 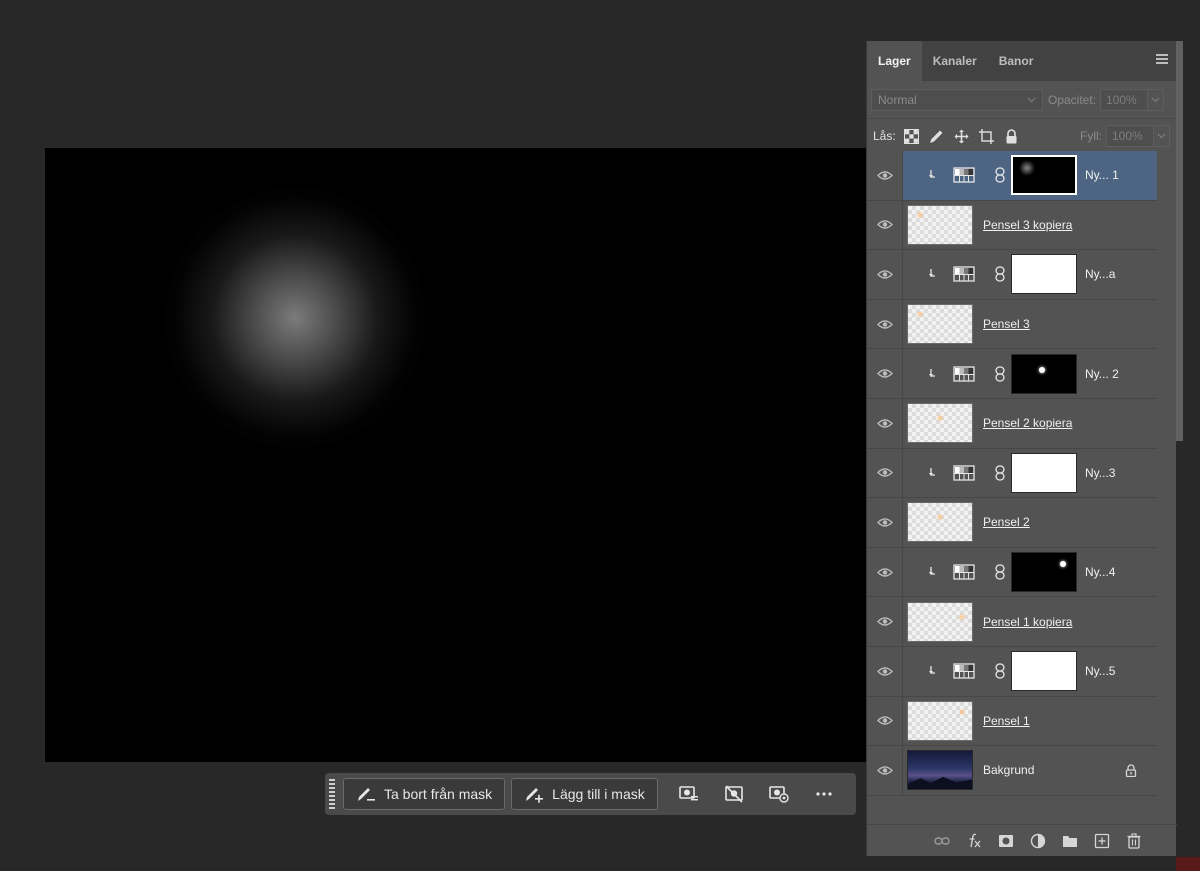 I want to click on layer-row: Pensel 3, so click(x=1012, y=324).